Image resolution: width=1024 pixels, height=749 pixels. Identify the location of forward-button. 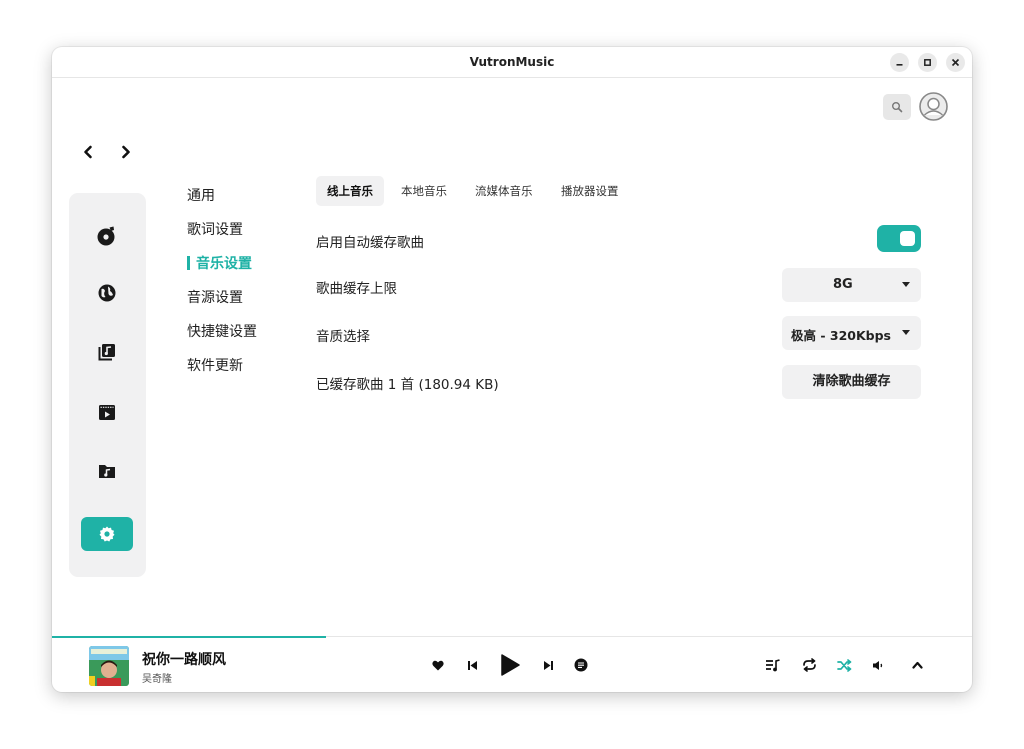
(126, 152).